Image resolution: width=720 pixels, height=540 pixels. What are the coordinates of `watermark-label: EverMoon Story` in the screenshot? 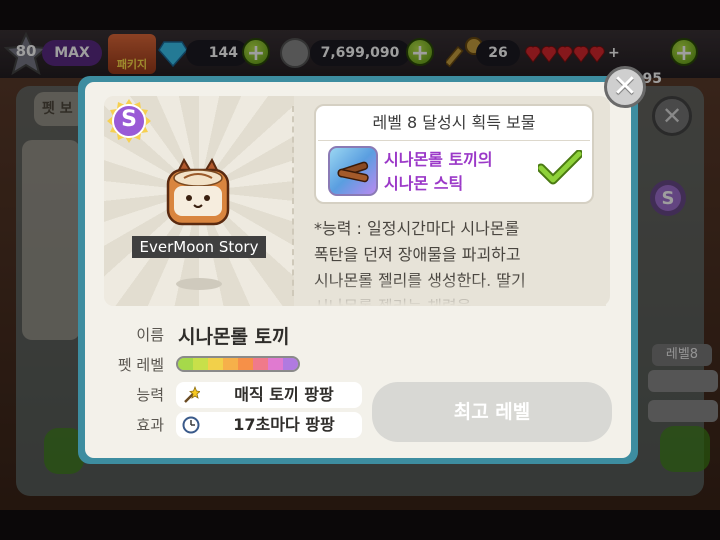 It's located at (199, 247).